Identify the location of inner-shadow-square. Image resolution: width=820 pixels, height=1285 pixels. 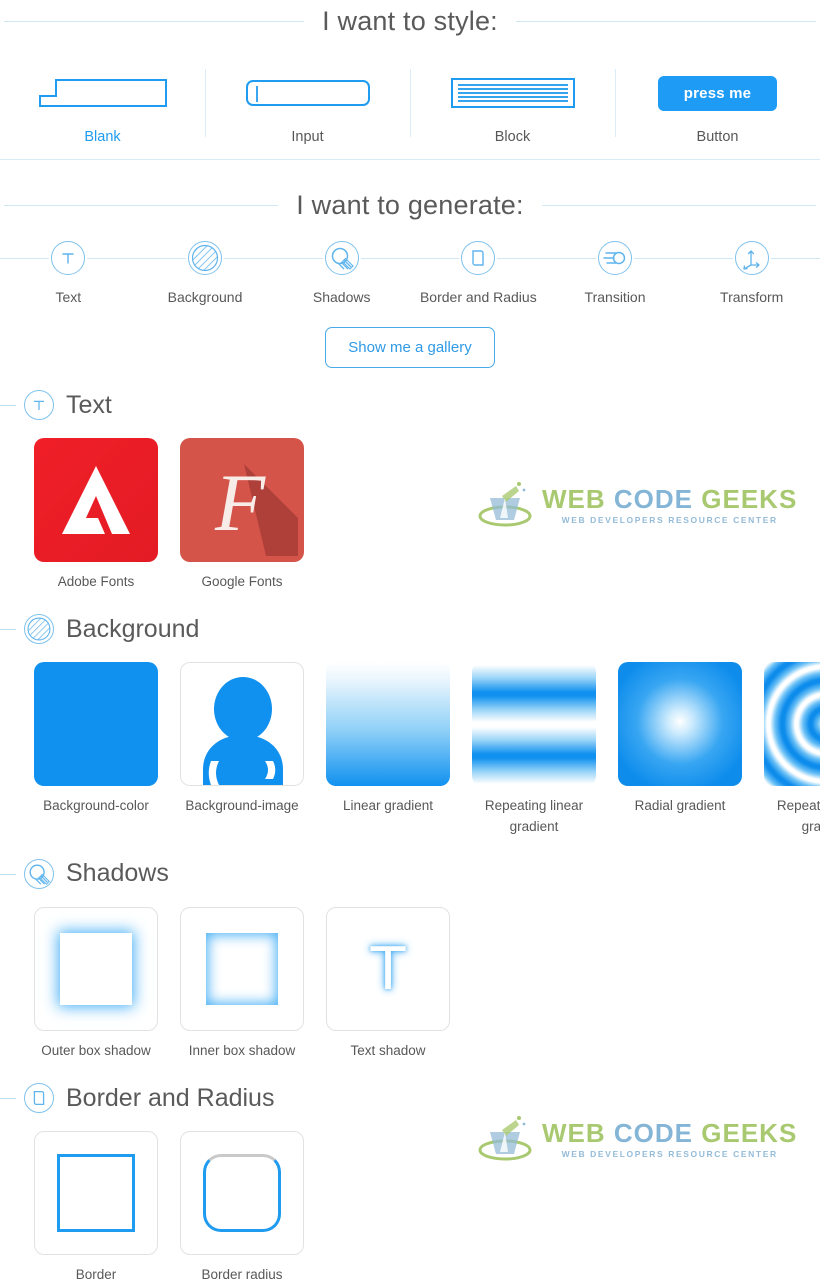
(242, 968).